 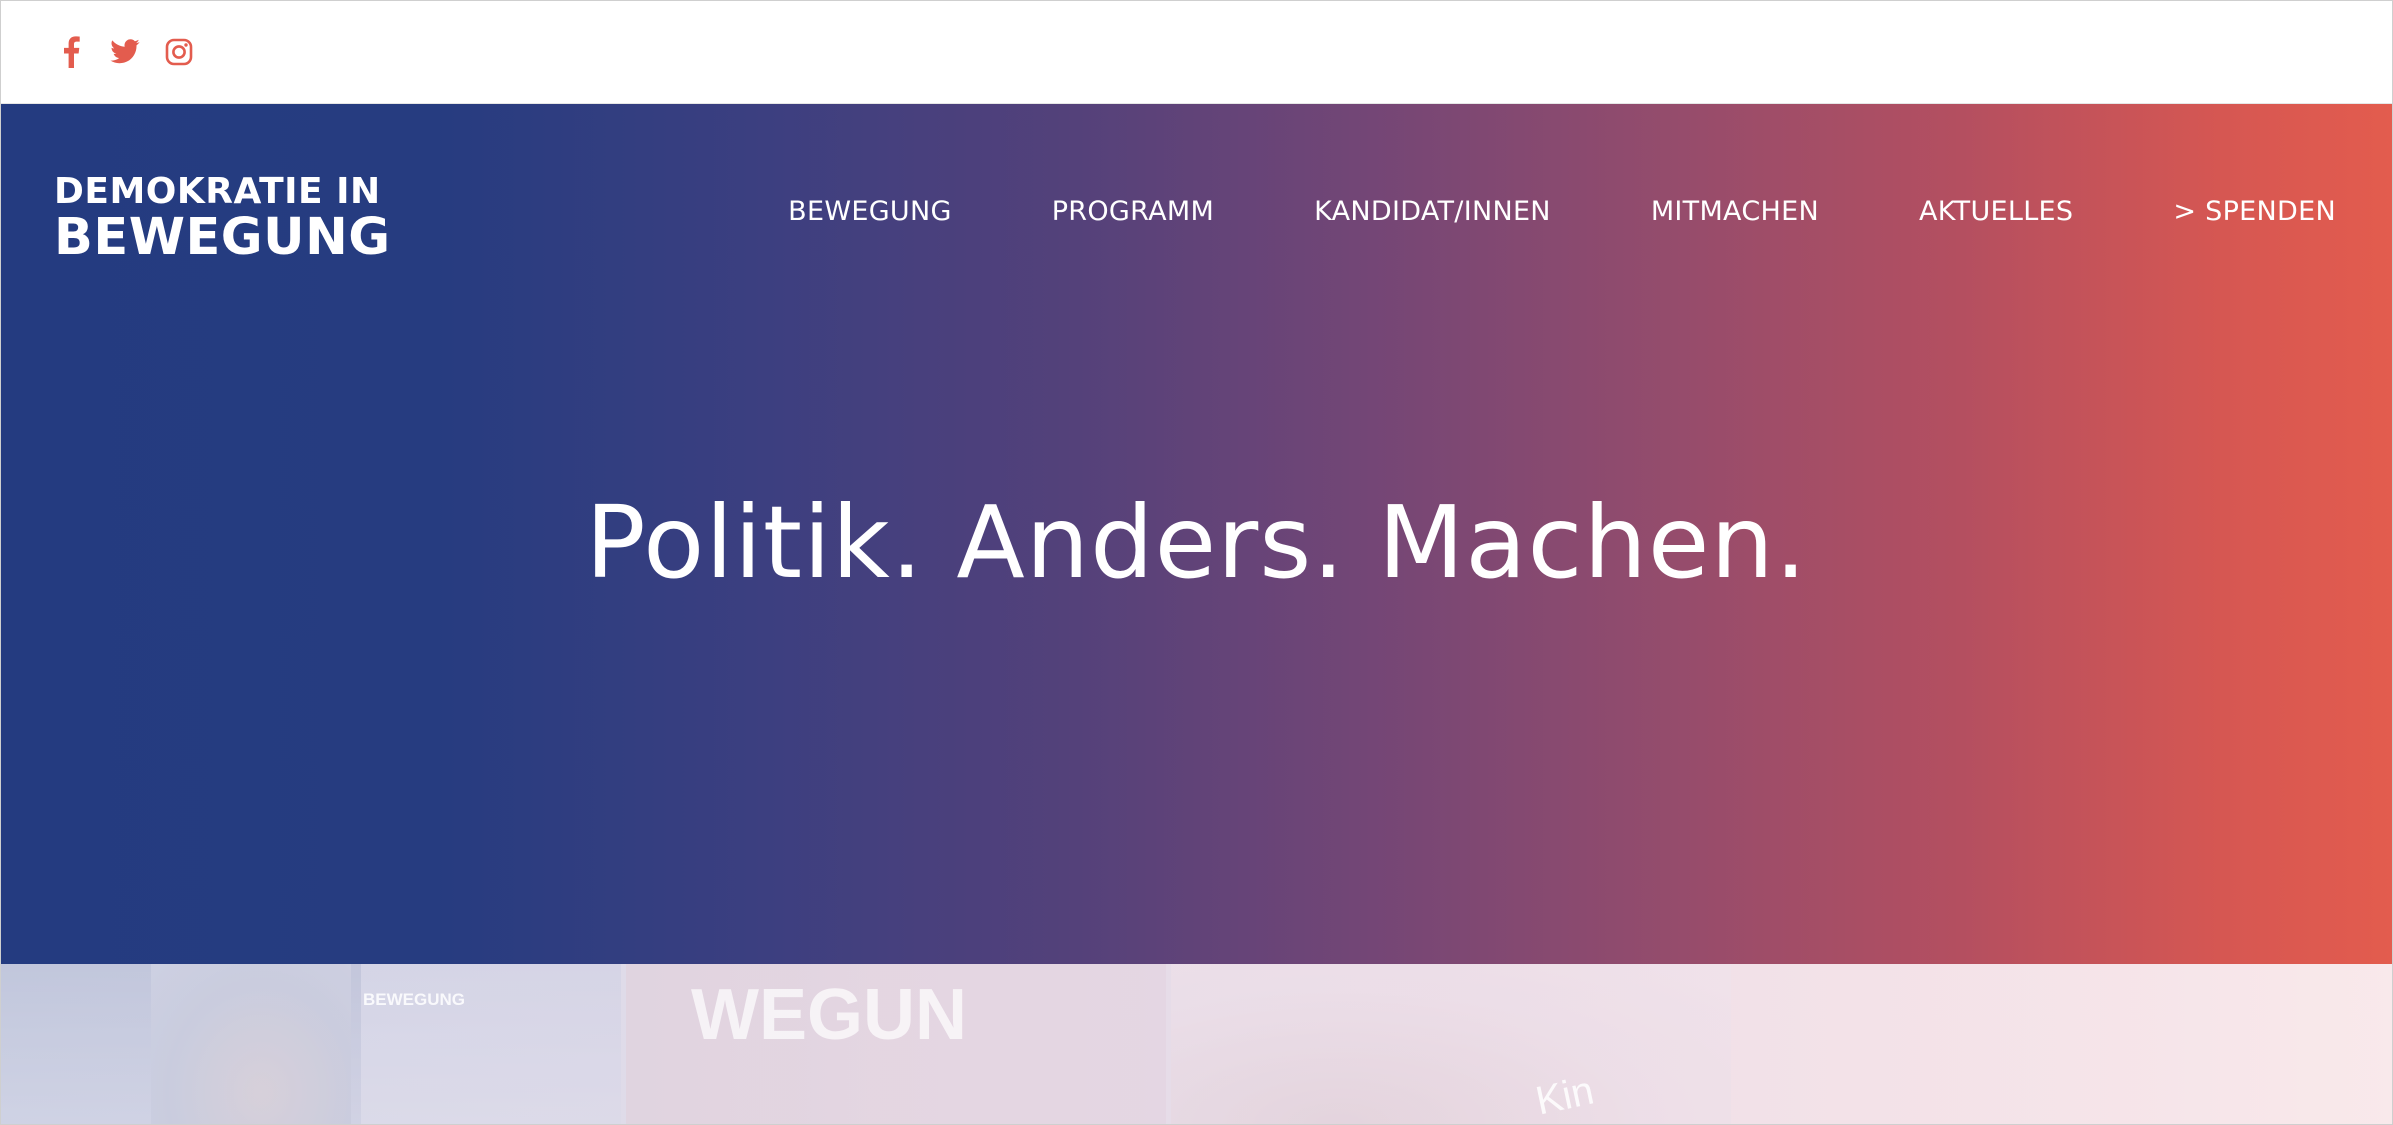 What do you see at coordinates (1735, 211) in the screenshot?
I see `nav-item-mitmachen: MITMACHEN` at bounding box center [1735, 211].